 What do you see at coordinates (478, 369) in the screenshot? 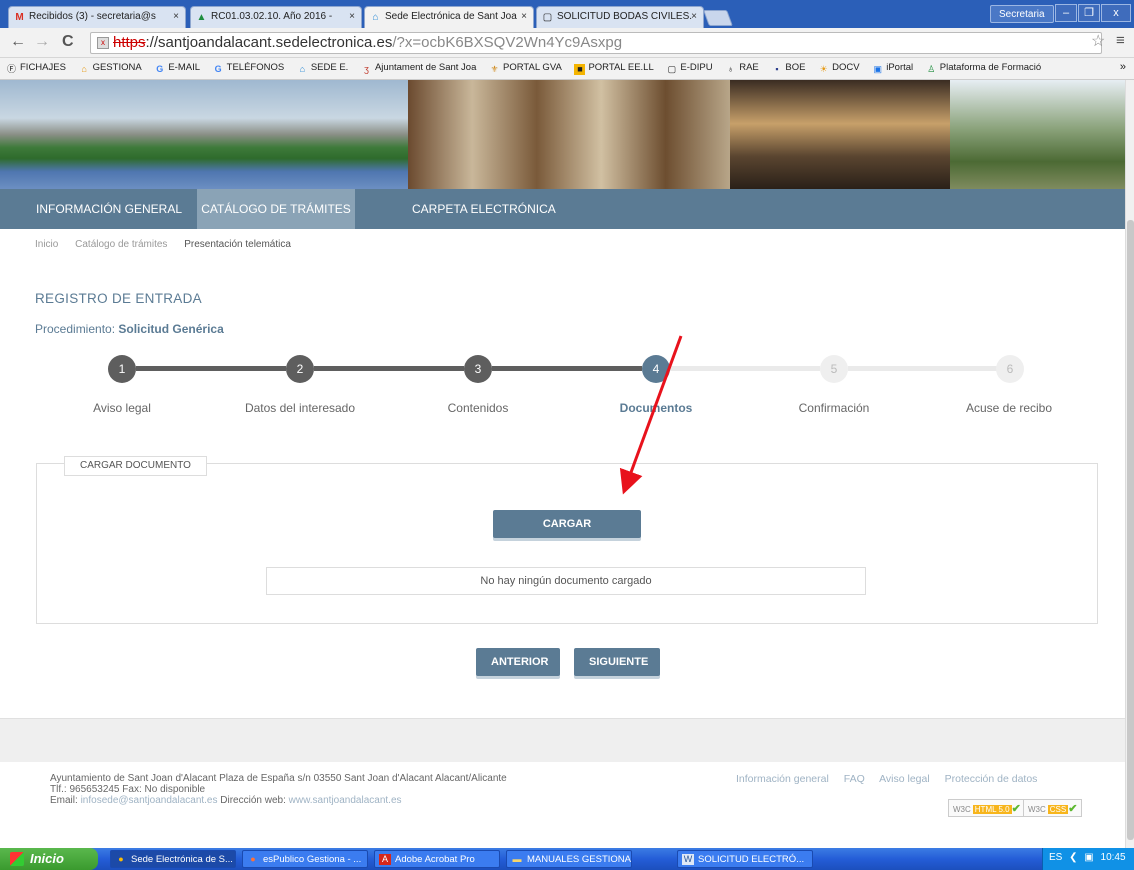
I see `step-3-circle: 3` at bounding box center [478, 369].